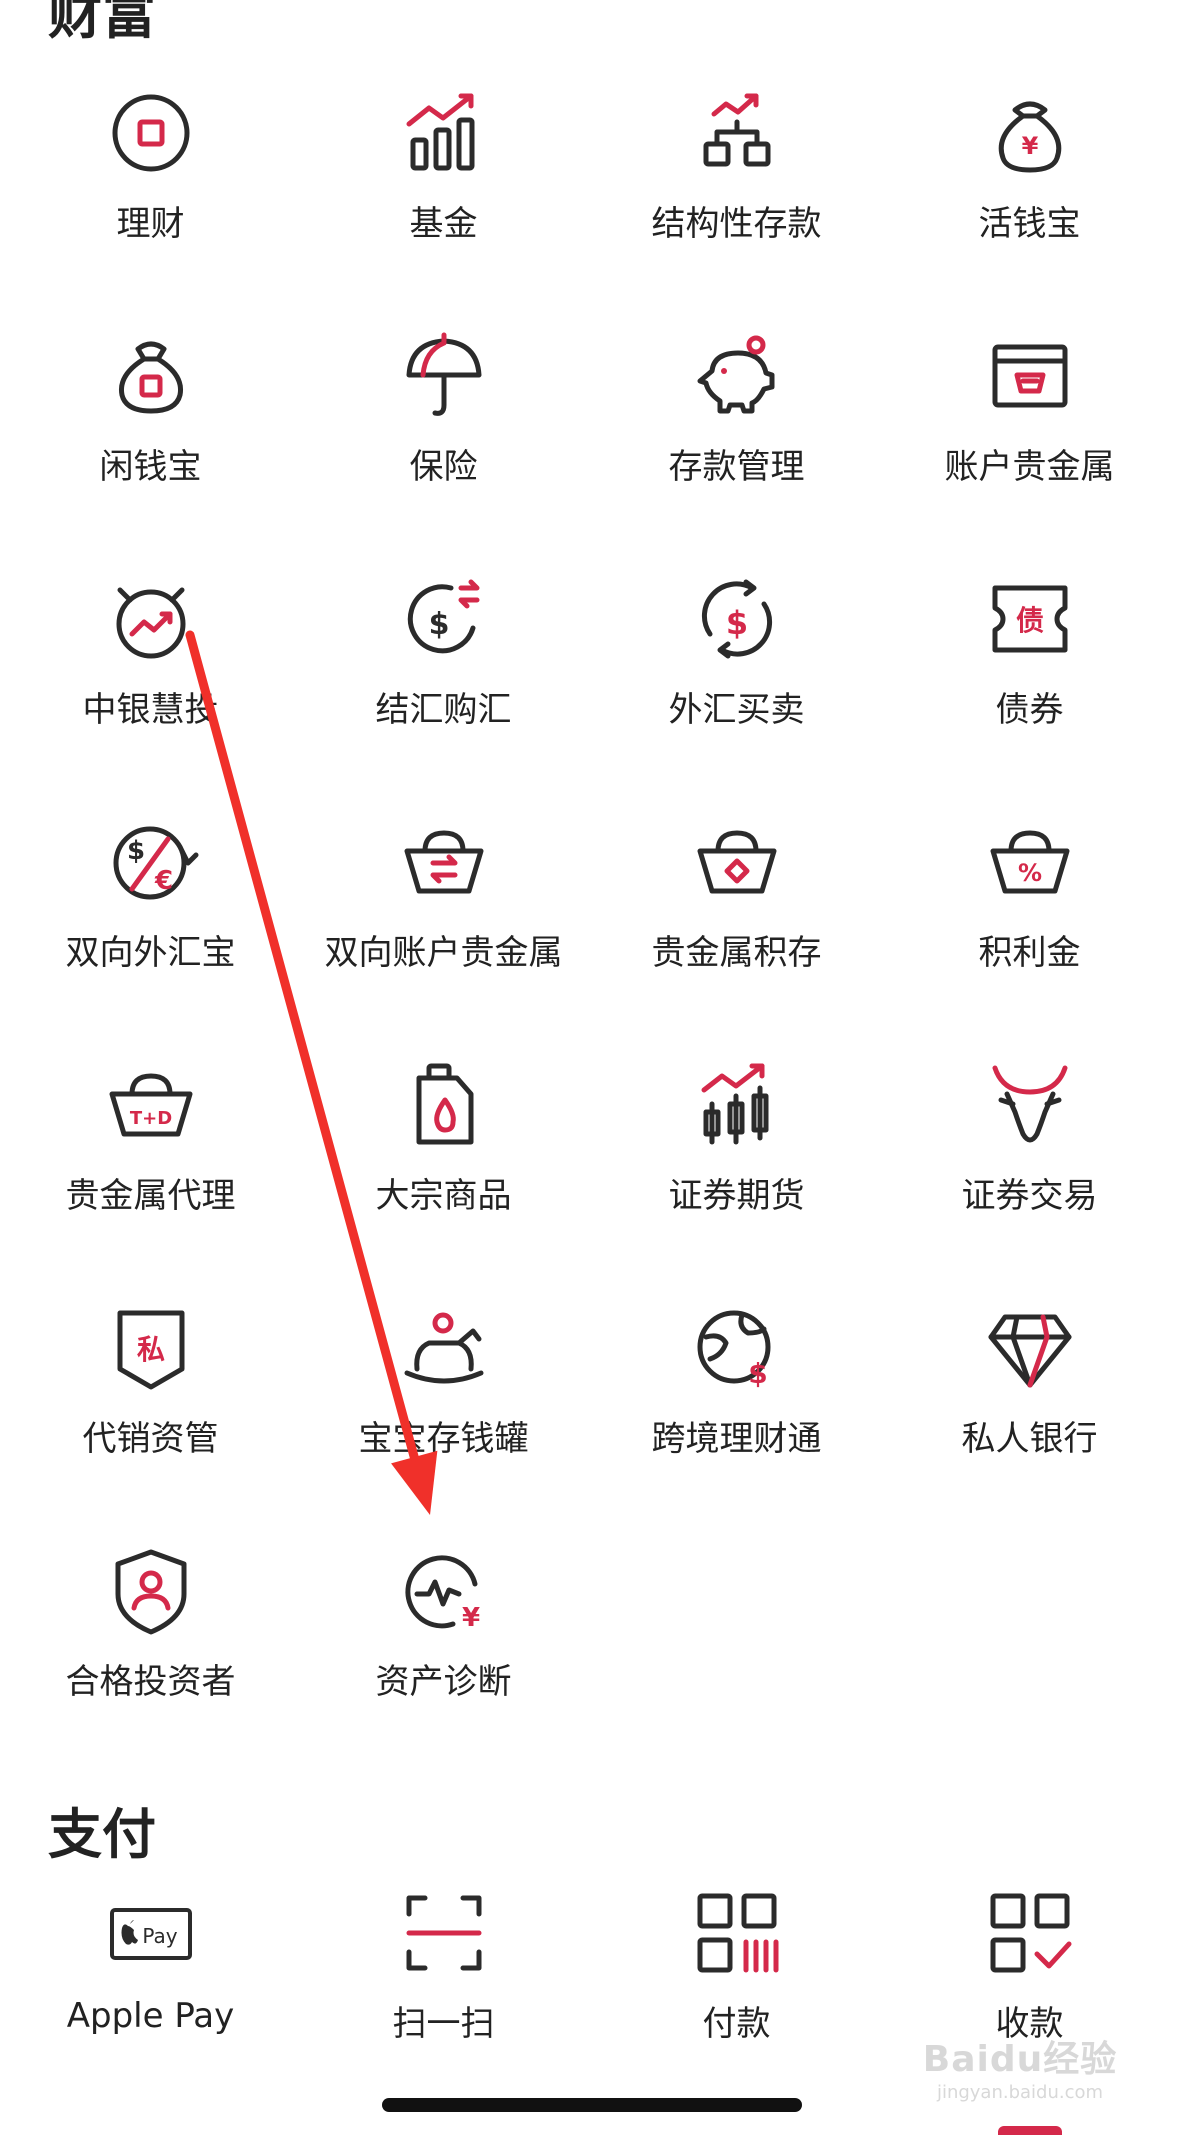 The height and width of the screenshot is (2135, 1179). Describe the element at coordinates (737, 862) in the screenshot. I see `ingot-diamond-icon` at that location.